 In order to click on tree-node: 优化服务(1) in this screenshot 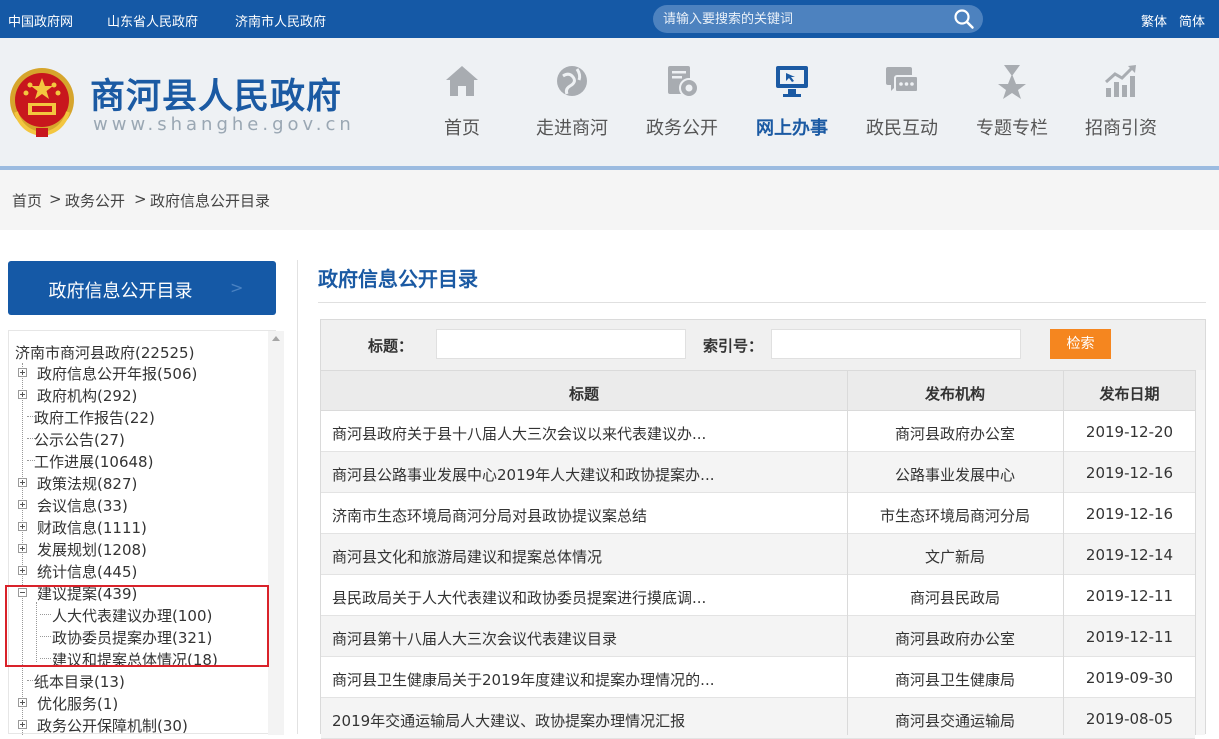, I will do `click(77, 703)`.